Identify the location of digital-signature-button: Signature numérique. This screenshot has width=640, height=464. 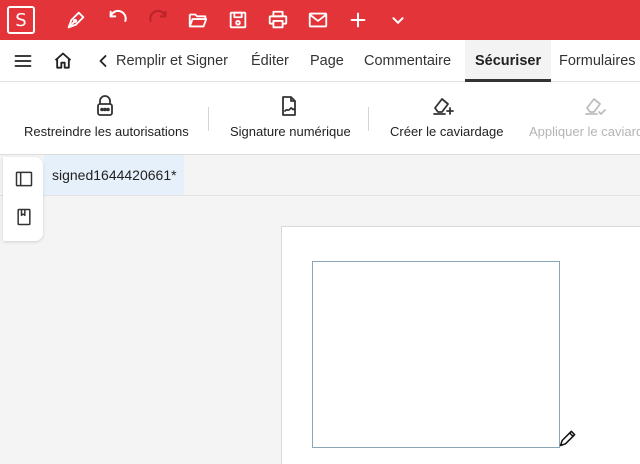
(289, 118).